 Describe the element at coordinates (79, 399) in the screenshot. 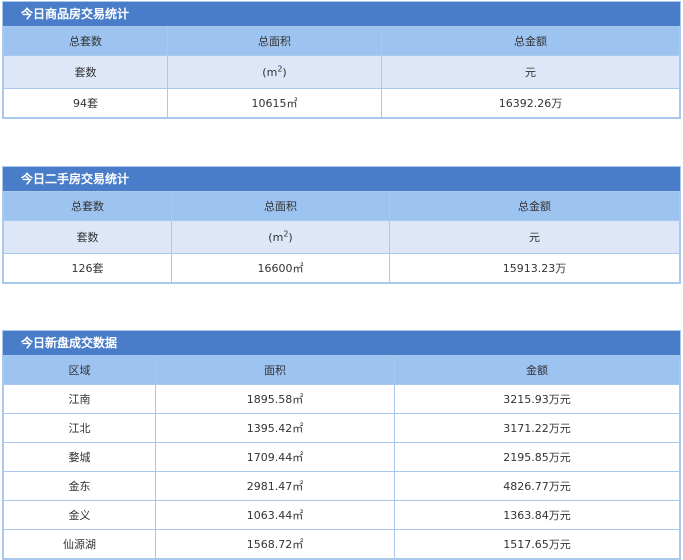

I see `district-cell: 江南` at that location.